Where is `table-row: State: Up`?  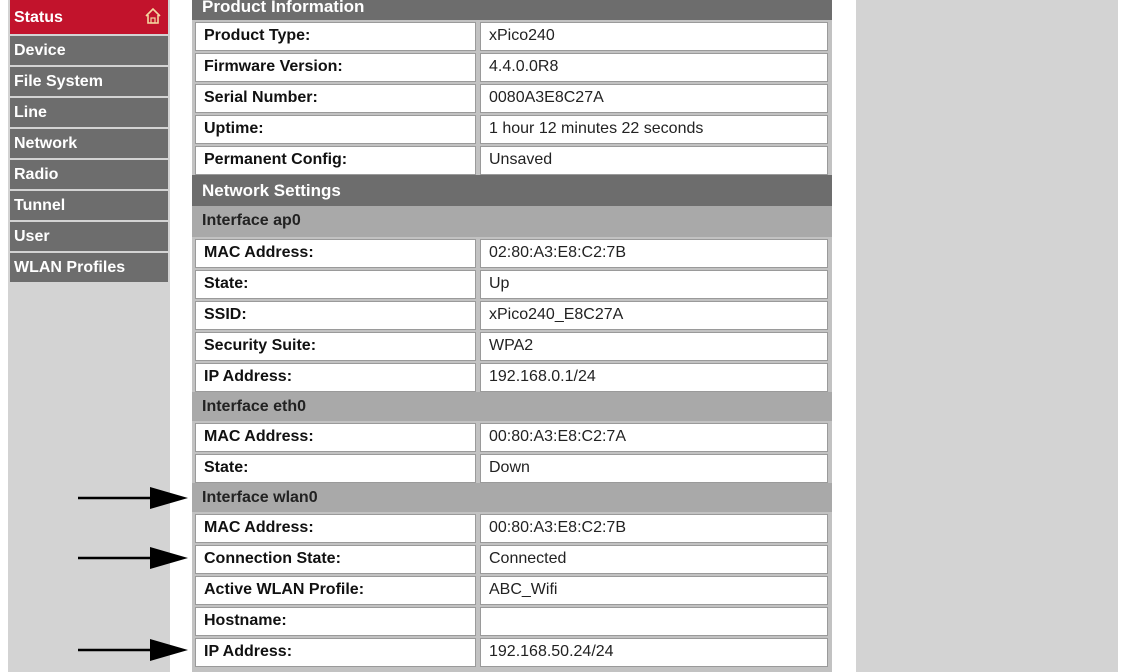
table-row: State: Up is located at coordinates (512, 283).